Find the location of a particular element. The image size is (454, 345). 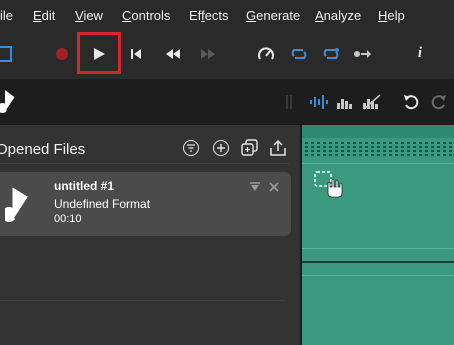

menu-generate: Generate is located at coordinates (273, 15).